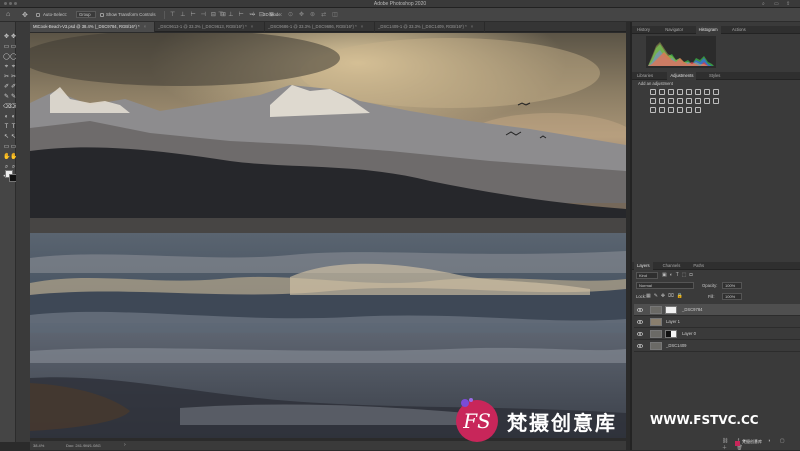 The width and height of the screenshot is (800, 451). Describe the element at coordinates (131, 14) in the screenshot. I see `transform-controls-label: Show Transform Controls` at that location.